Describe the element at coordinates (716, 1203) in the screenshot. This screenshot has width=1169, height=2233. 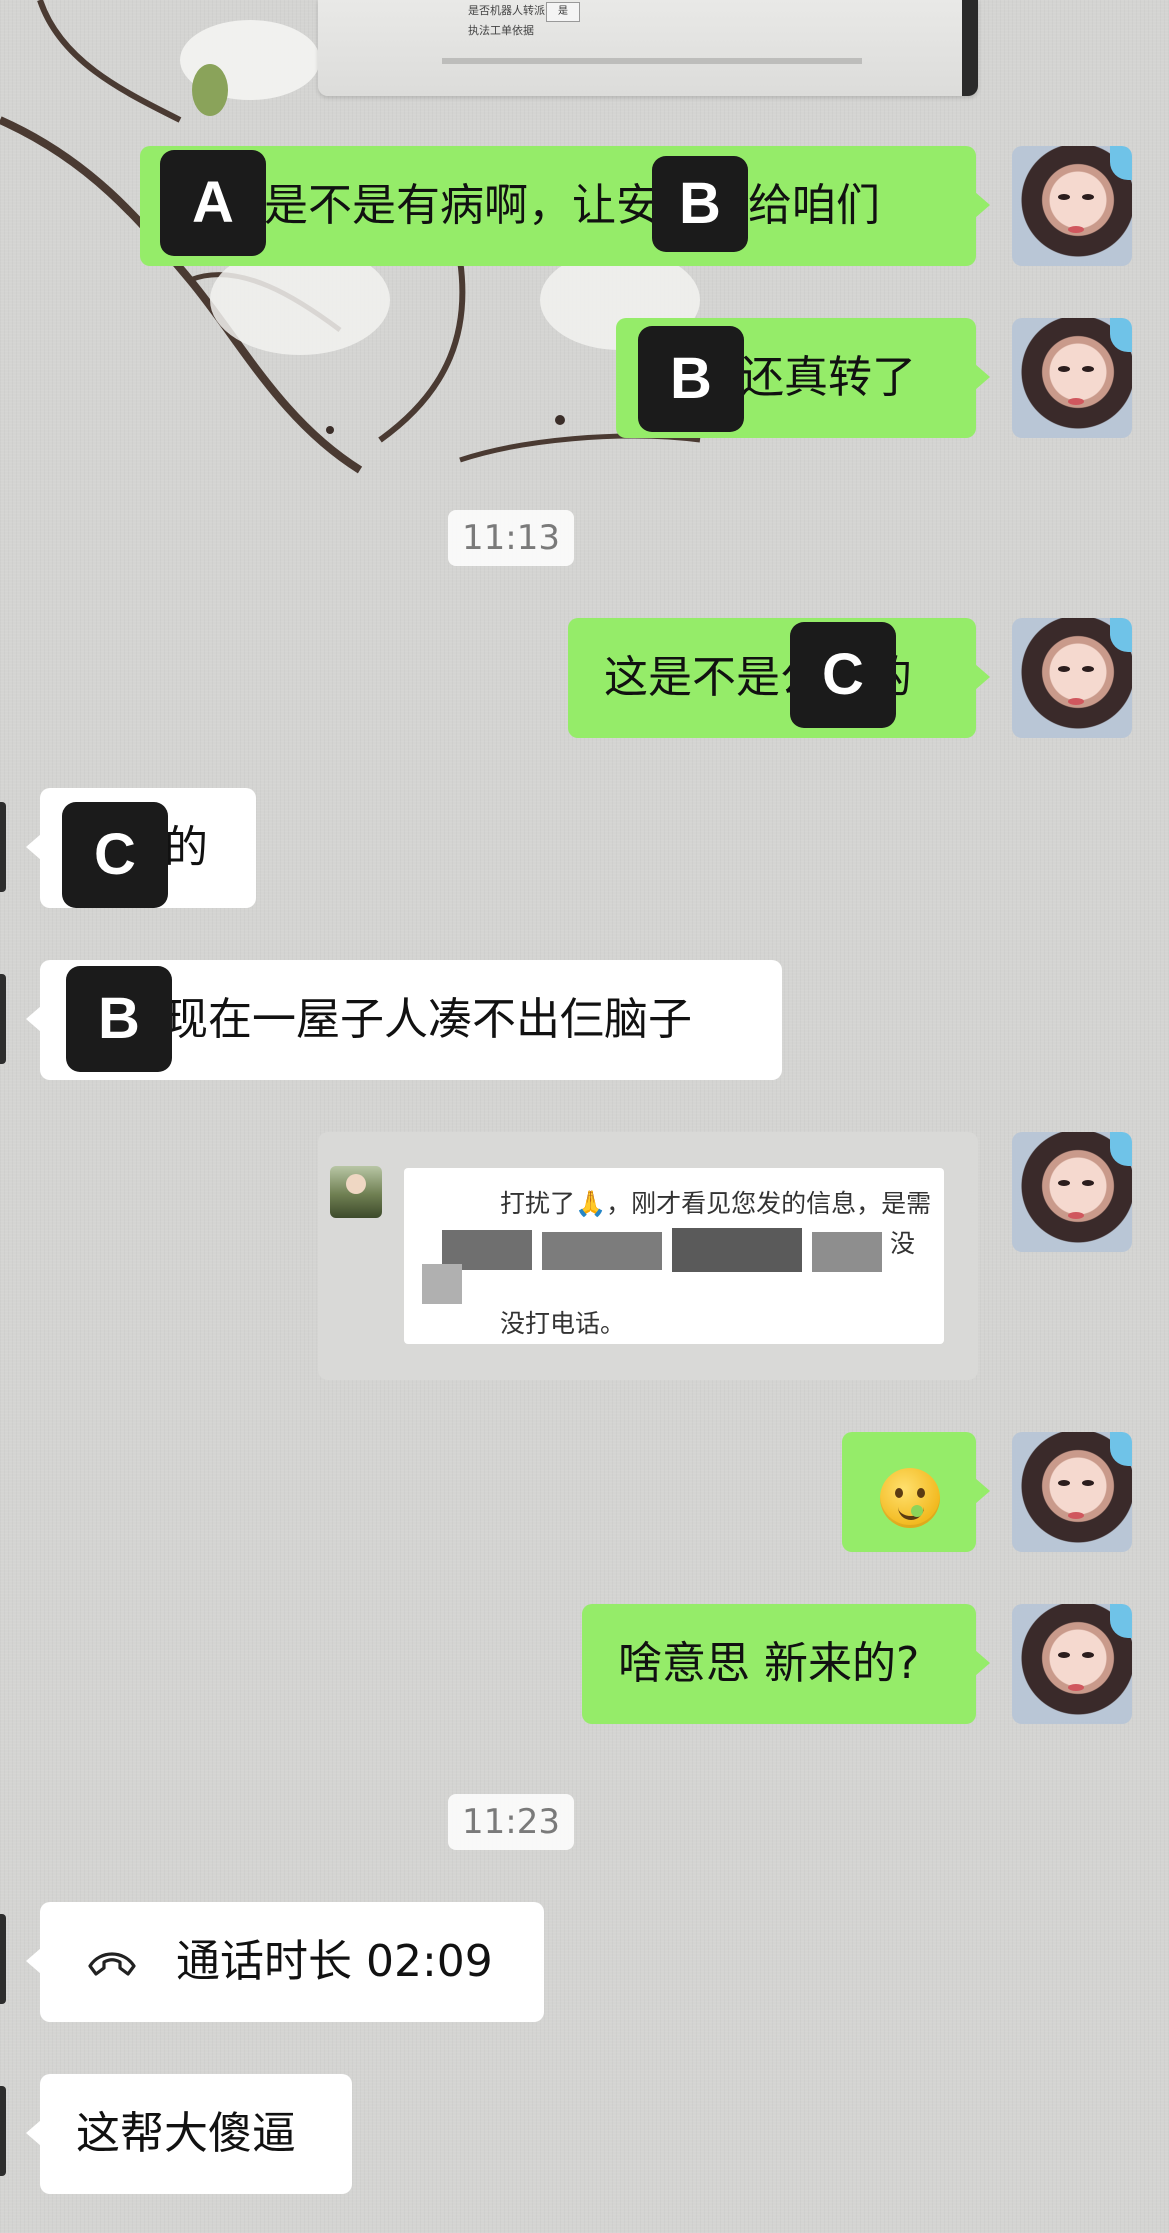
I see `card-text-line: 打扰了🙏，刚才看见您发的信息，是需` at that location.